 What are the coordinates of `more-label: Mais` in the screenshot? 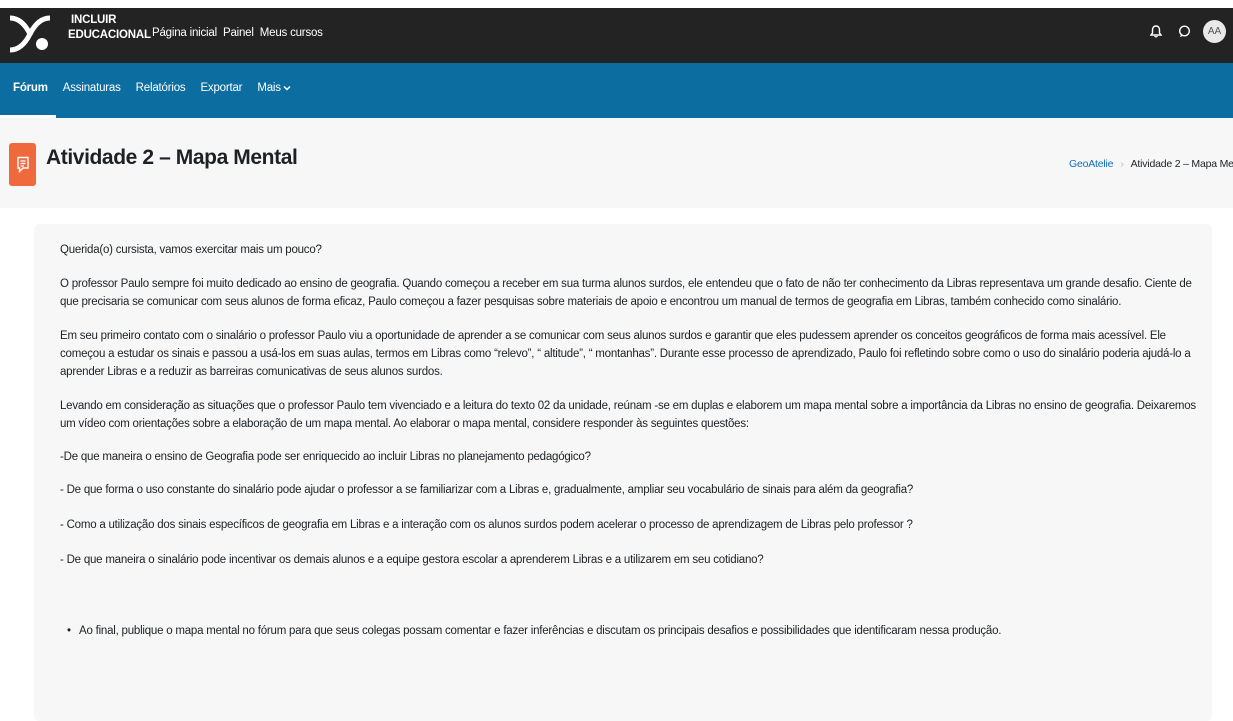 It's located at (269, 88).